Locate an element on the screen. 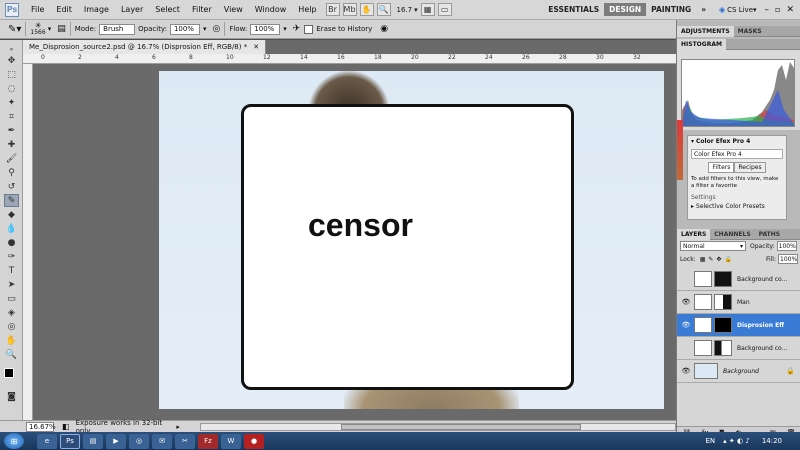  filezilla-taskbar-icon: Fz is located at coordinates (208, 441).